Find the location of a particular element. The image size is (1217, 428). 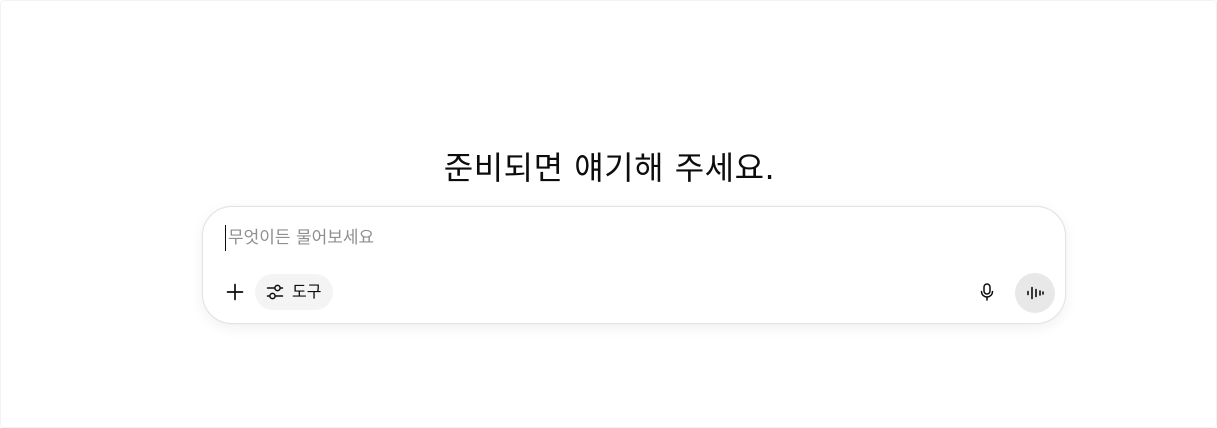

dictation-button is located at coordinates (987, 292).